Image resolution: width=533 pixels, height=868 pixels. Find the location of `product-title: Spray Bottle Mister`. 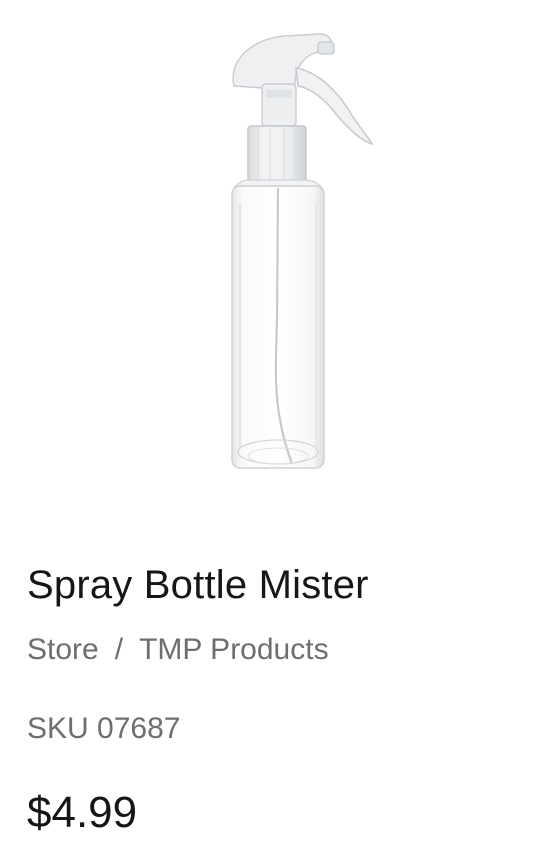

product-title: Spray Bottle Mister is located at coordinates (198, 585).